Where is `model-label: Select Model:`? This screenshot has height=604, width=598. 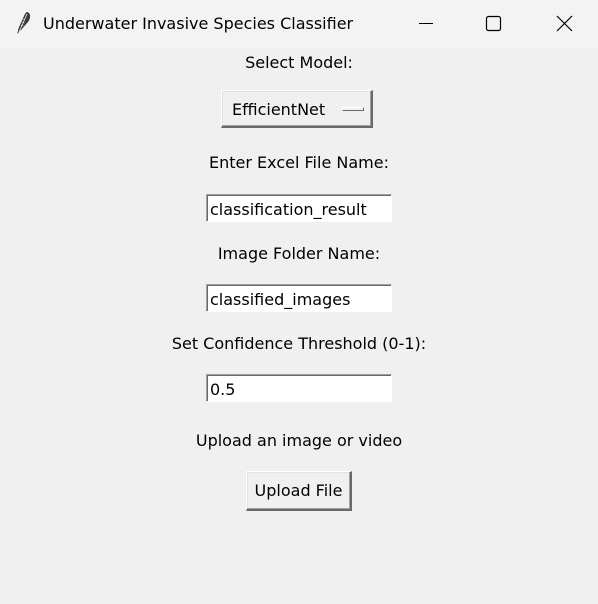 model-label: Select Model: is located at coordinates (299, 62).